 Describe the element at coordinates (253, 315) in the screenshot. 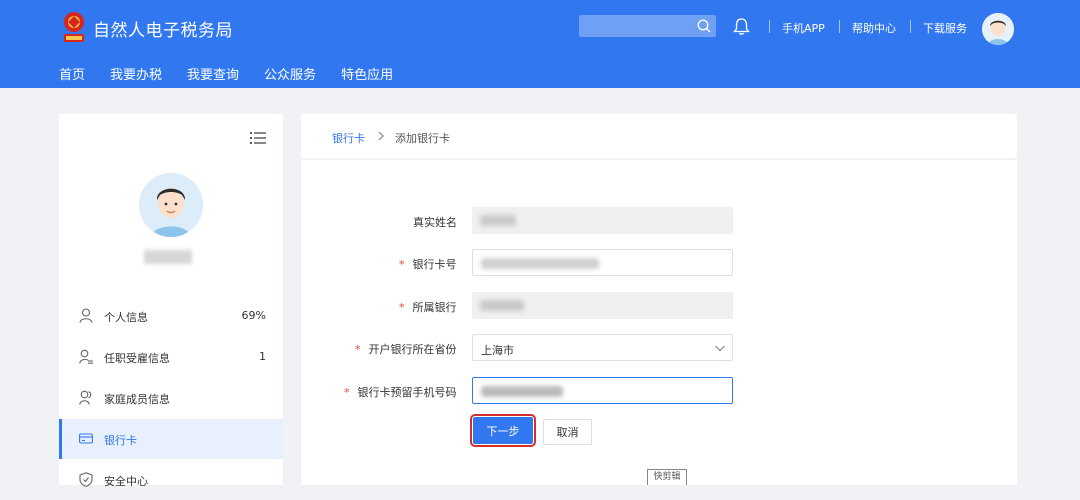

I see `completion-percent: 69%` at that location.